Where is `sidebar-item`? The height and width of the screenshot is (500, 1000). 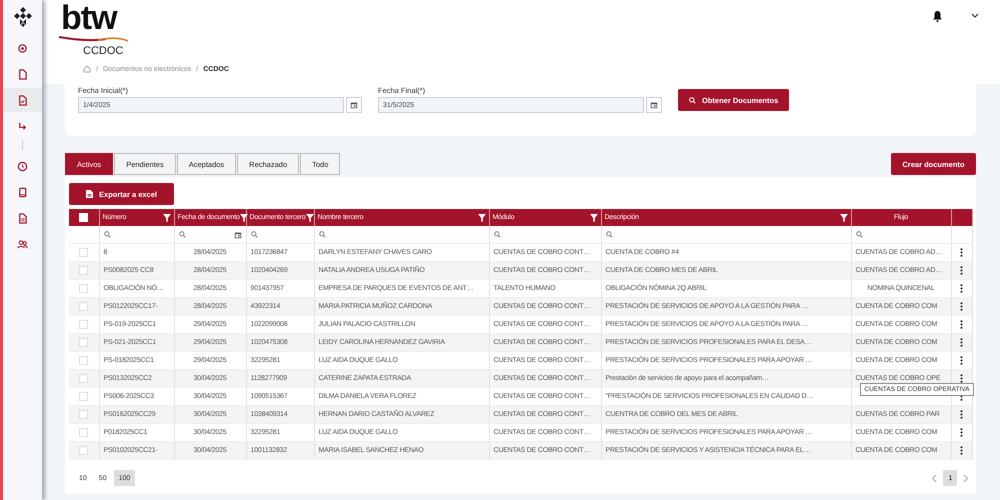
sidebar-item is located at coordinates (22, 100).